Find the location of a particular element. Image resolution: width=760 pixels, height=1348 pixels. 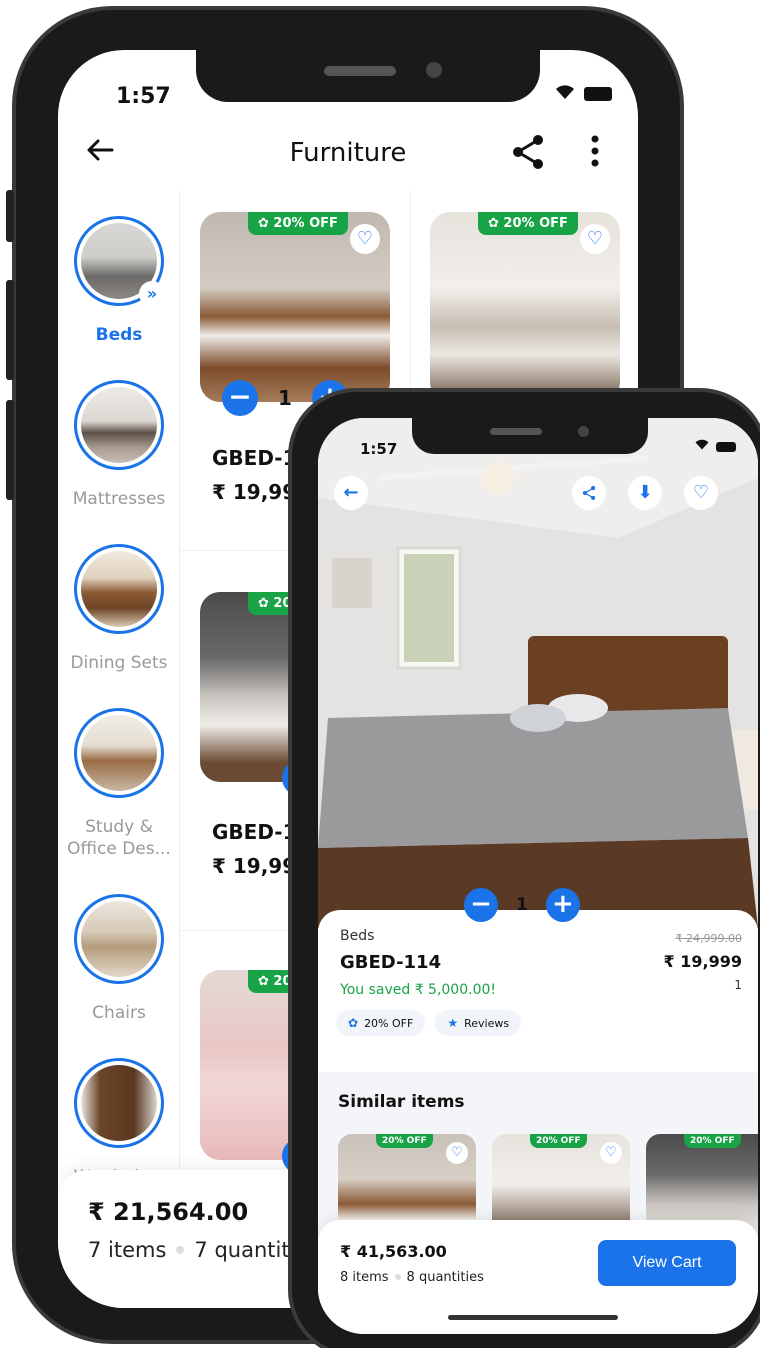

quantity-stepper: − 1 + is located at coordinates (522, 905).